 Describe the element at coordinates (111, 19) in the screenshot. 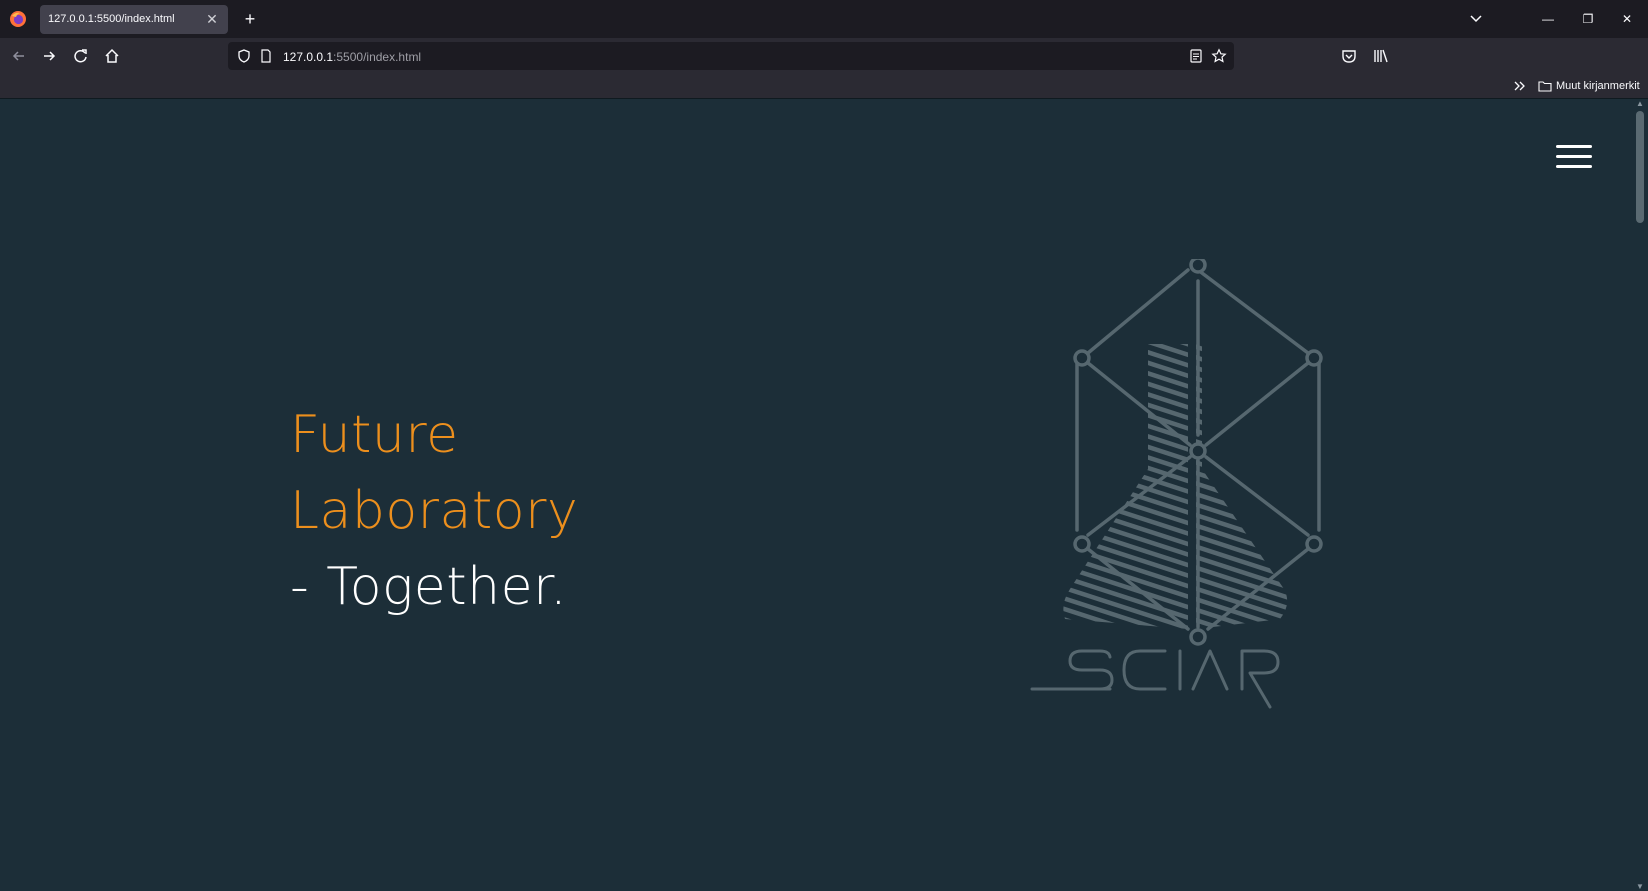

I see `tab-title: 127.0.0.1:5500/index.html` at that location.